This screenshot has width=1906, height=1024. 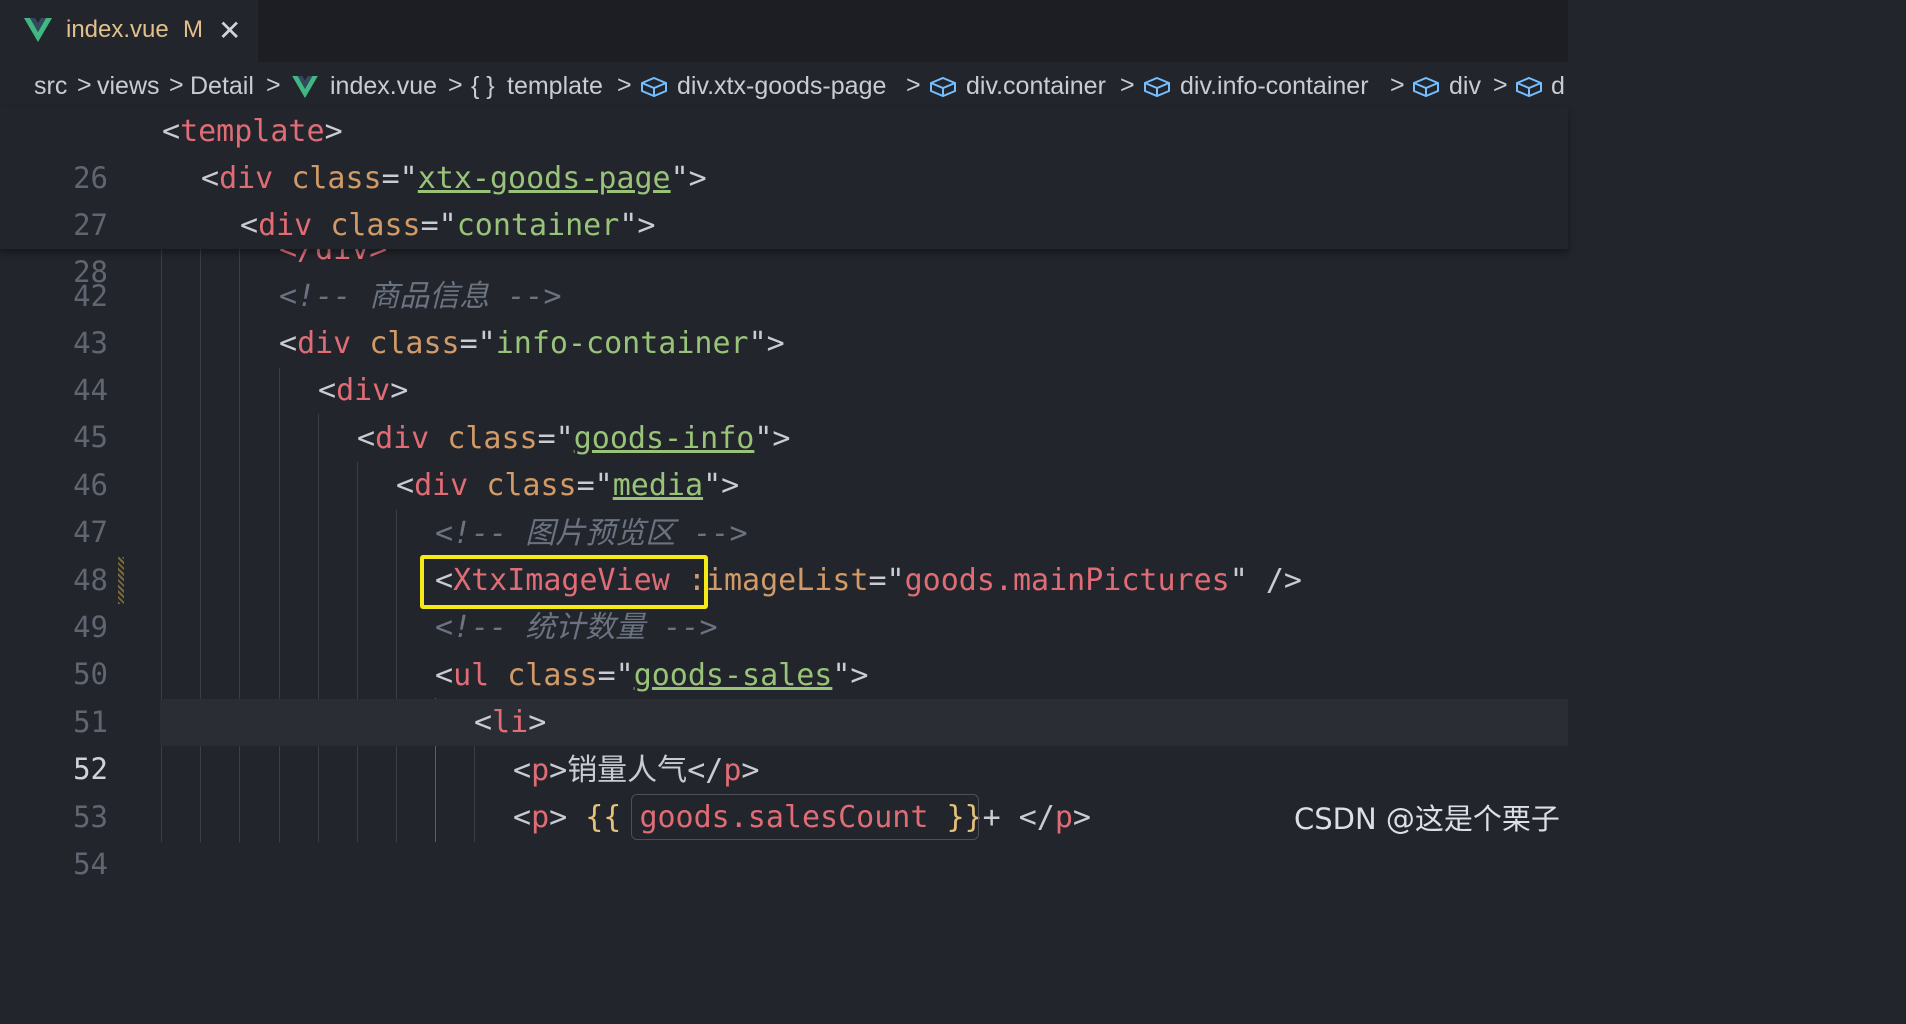 I want to click on code-text: <li>, so click(x=510, y=722).